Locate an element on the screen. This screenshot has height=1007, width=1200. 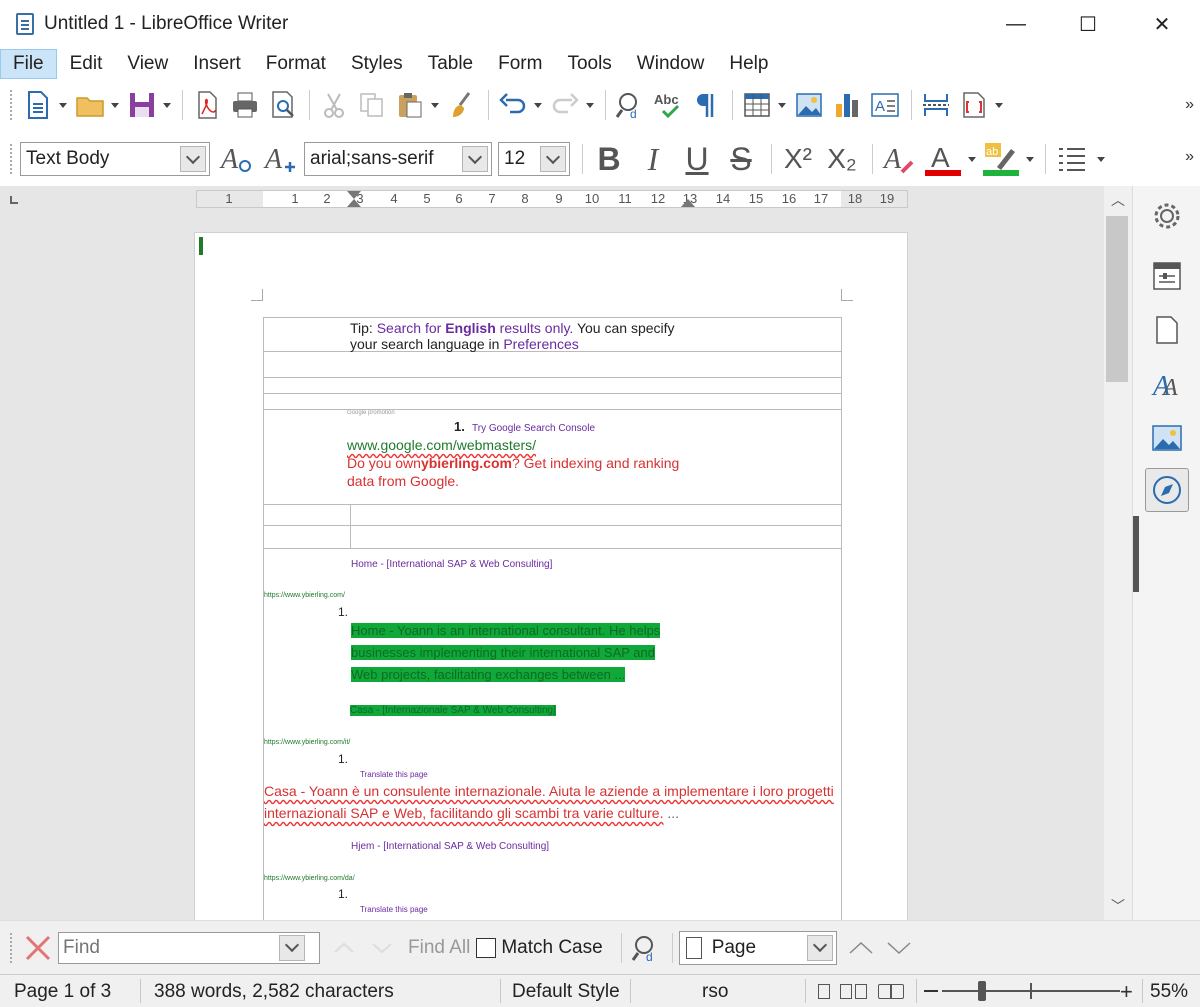
result-3-translate-link: Translate this page is located at coordinates (394, 909).